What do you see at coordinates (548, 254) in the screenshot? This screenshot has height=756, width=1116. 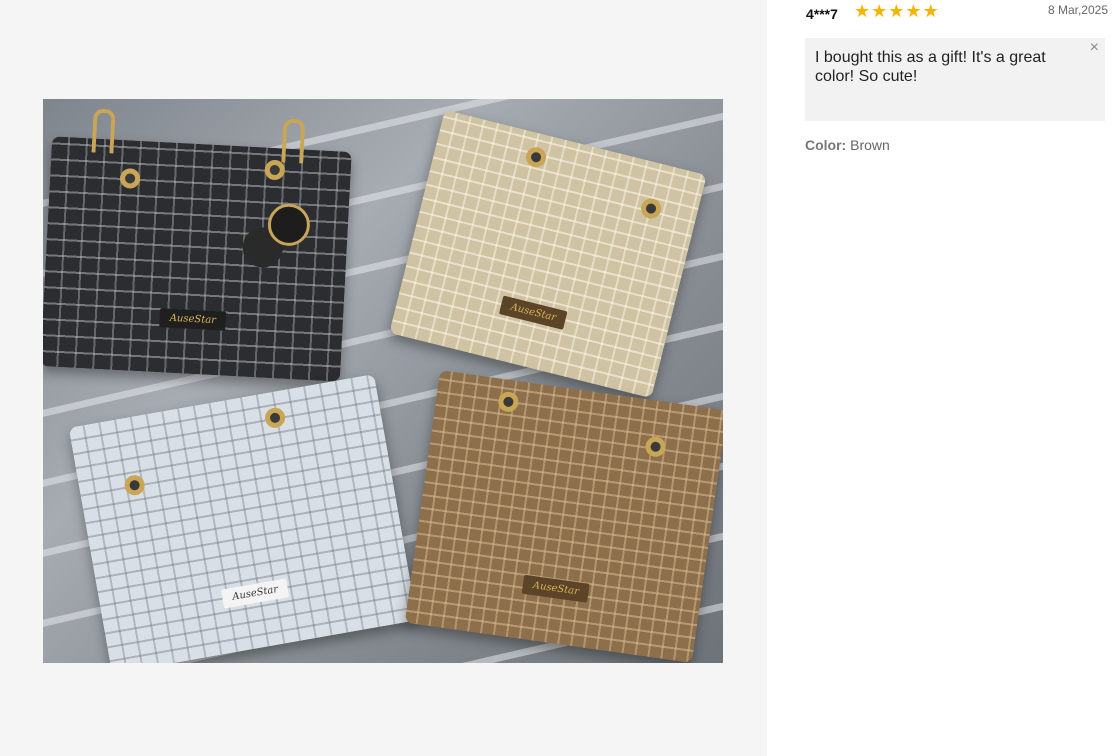 I see `beige-tweed-bag: AuseStar` at bounding box center [548, 254].